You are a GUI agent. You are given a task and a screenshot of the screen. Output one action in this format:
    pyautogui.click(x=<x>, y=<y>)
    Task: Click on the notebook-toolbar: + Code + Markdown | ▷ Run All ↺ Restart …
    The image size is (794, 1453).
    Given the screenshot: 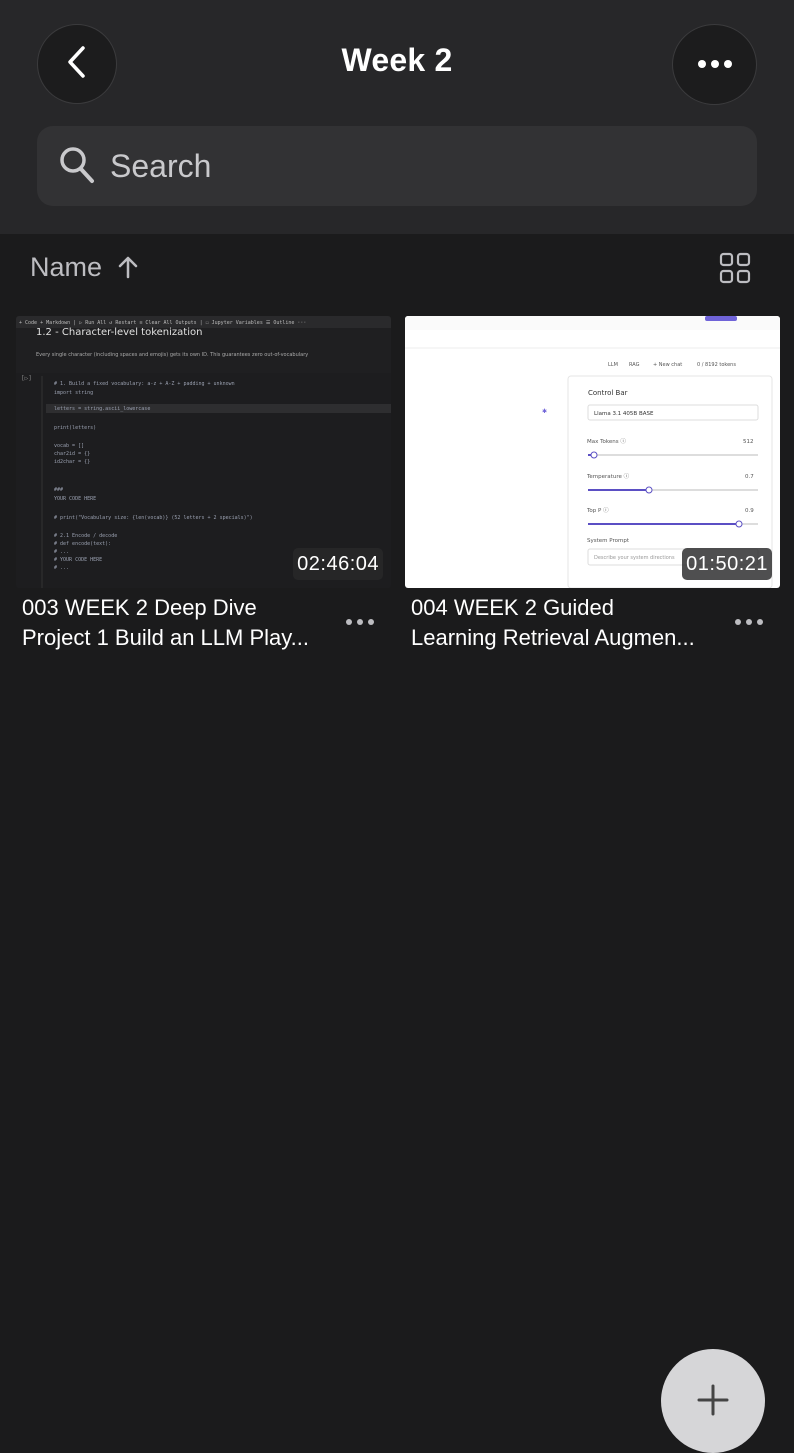 What is the action you would take?
    pyautogui.click(x=162, y=323)
    